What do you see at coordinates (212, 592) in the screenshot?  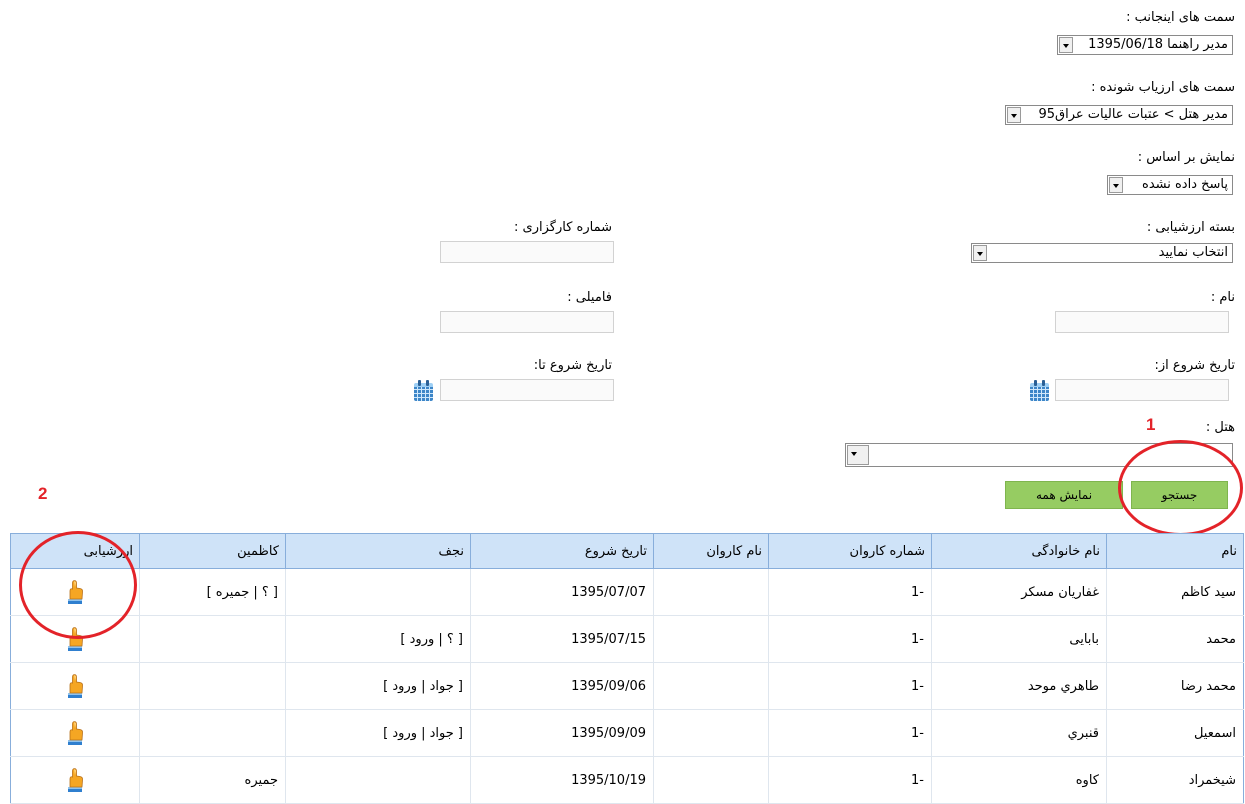 I see `cell-kazimain: [ ؟ | جمیره ]` at bounding box center [212, 592].